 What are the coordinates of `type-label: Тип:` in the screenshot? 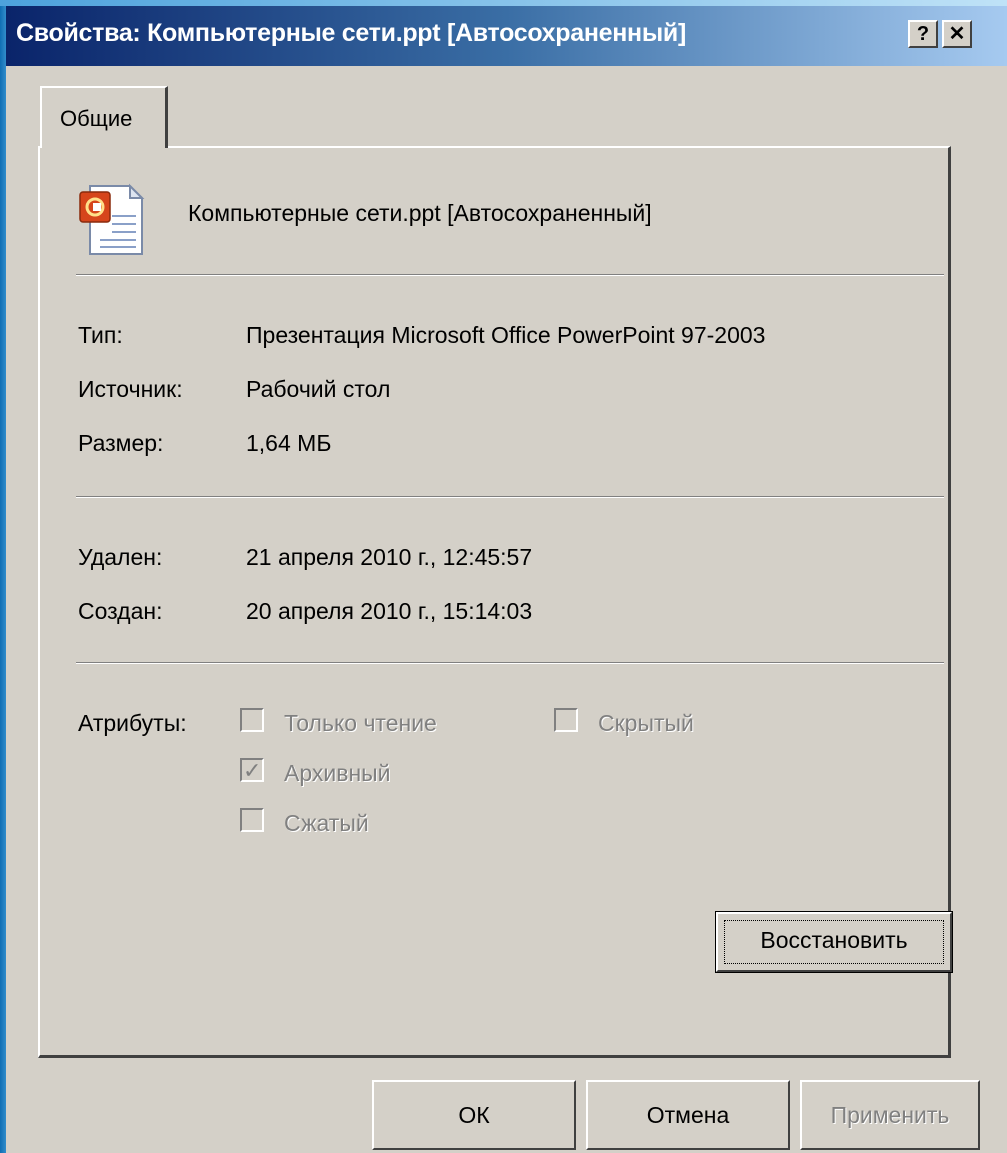 It's located at (100, 335).